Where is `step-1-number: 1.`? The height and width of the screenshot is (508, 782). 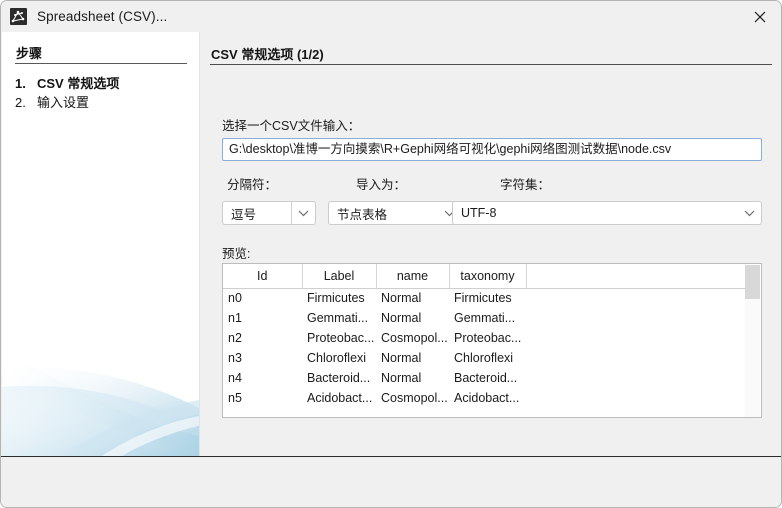
step-1-number: 1. is located at coordinates (20, 83).